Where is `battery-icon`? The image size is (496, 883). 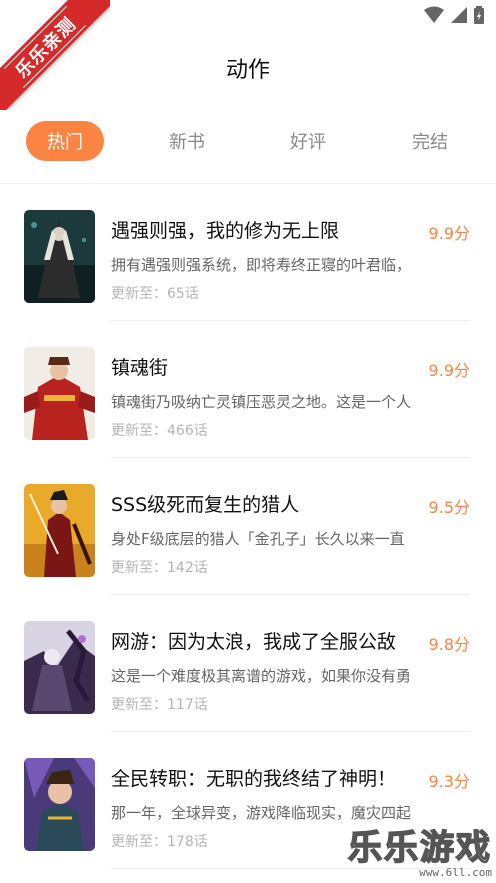
battery-icon is located at coordinates (479, 15).